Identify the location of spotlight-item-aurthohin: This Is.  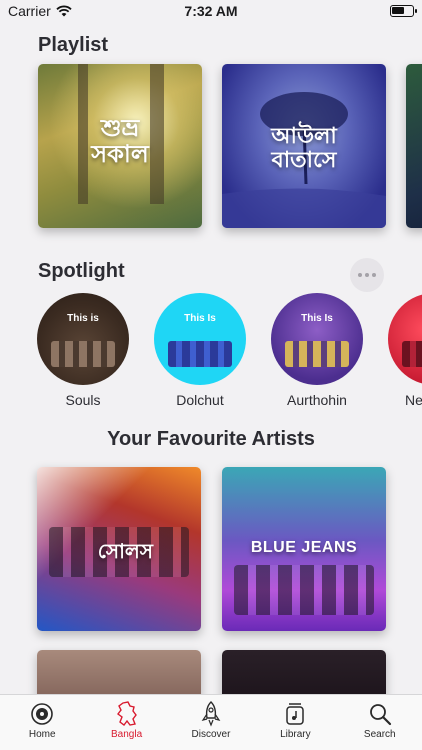
(317, 339).